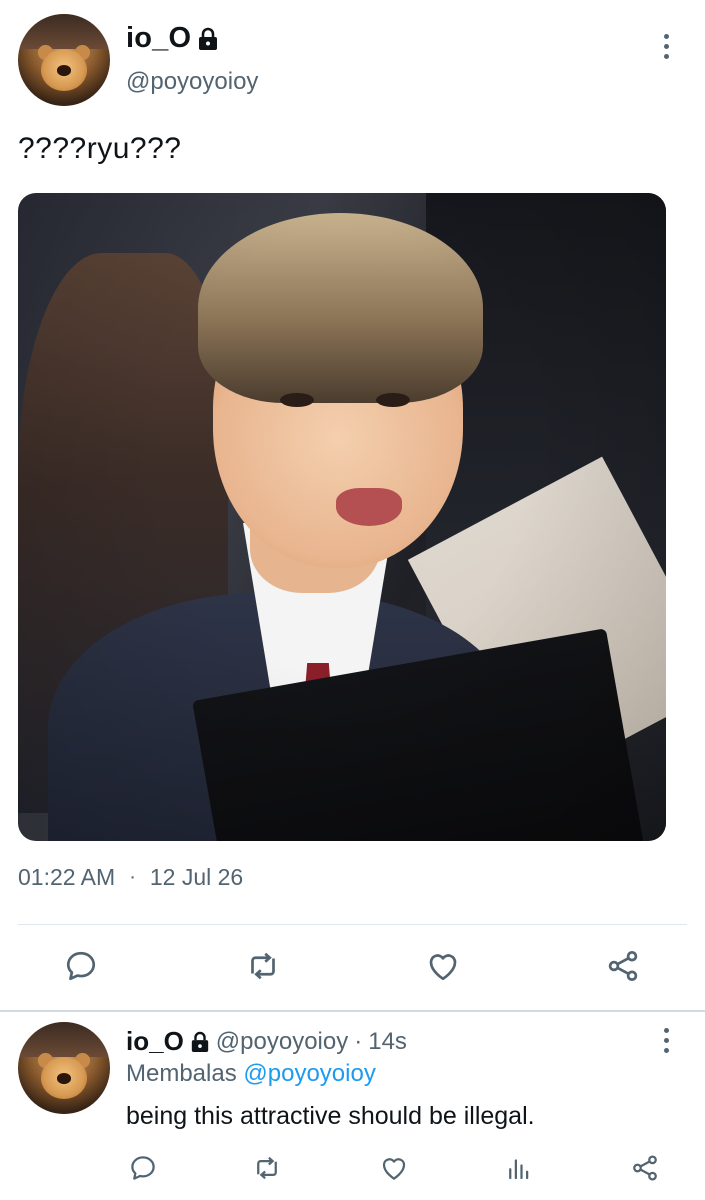 This screenshot has width=705, height=1200. I want to click on reply-reply-button, so click(143, 1168).